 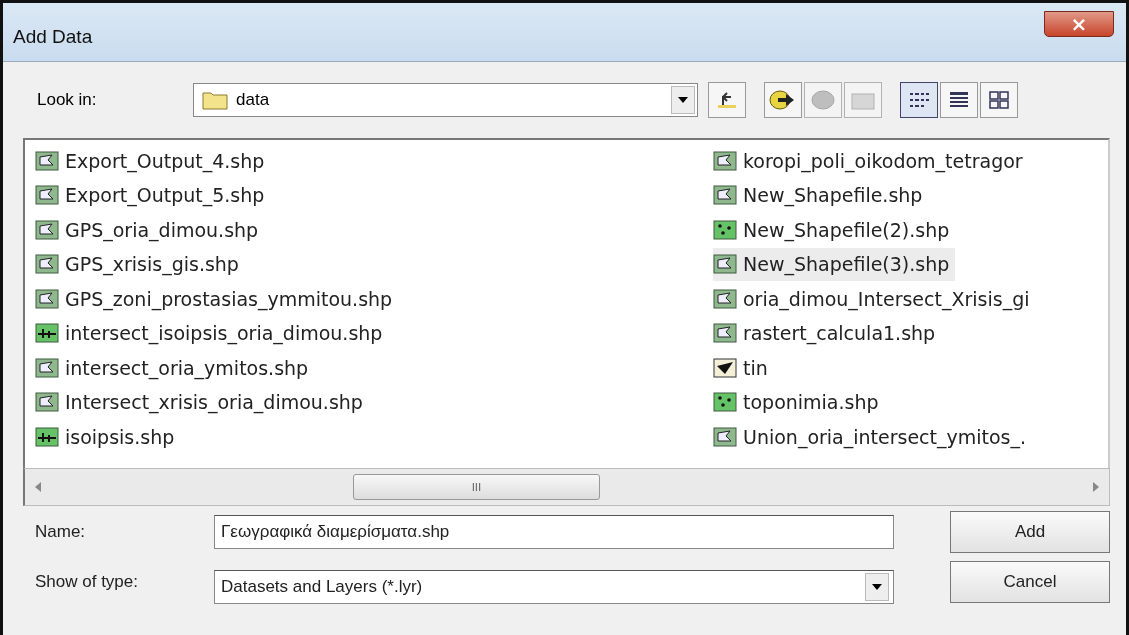 What do you see at coordinates (86, 582) in the screenshot?
I see `type-label: Show of type:` at bounding box center [86, 582].